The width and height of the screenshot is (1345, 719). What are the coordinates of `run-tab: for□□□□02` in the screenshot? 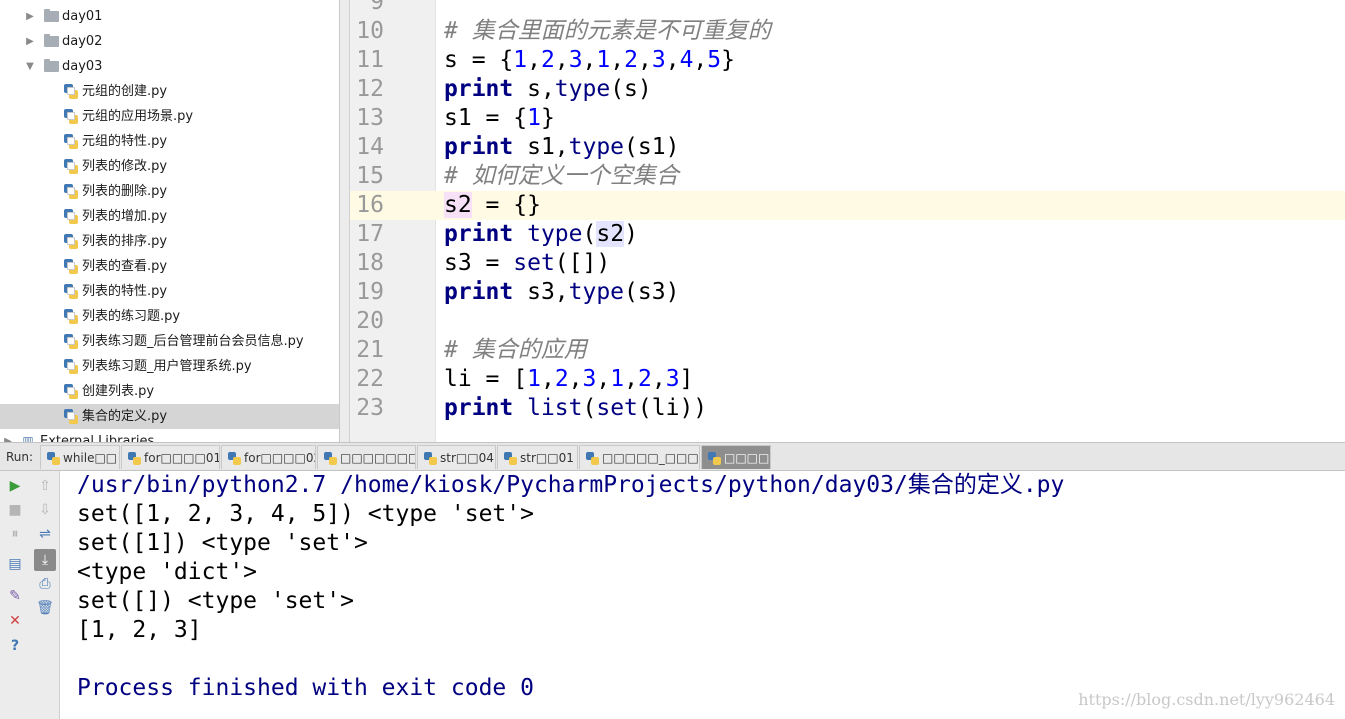 It's located at (268, 457).